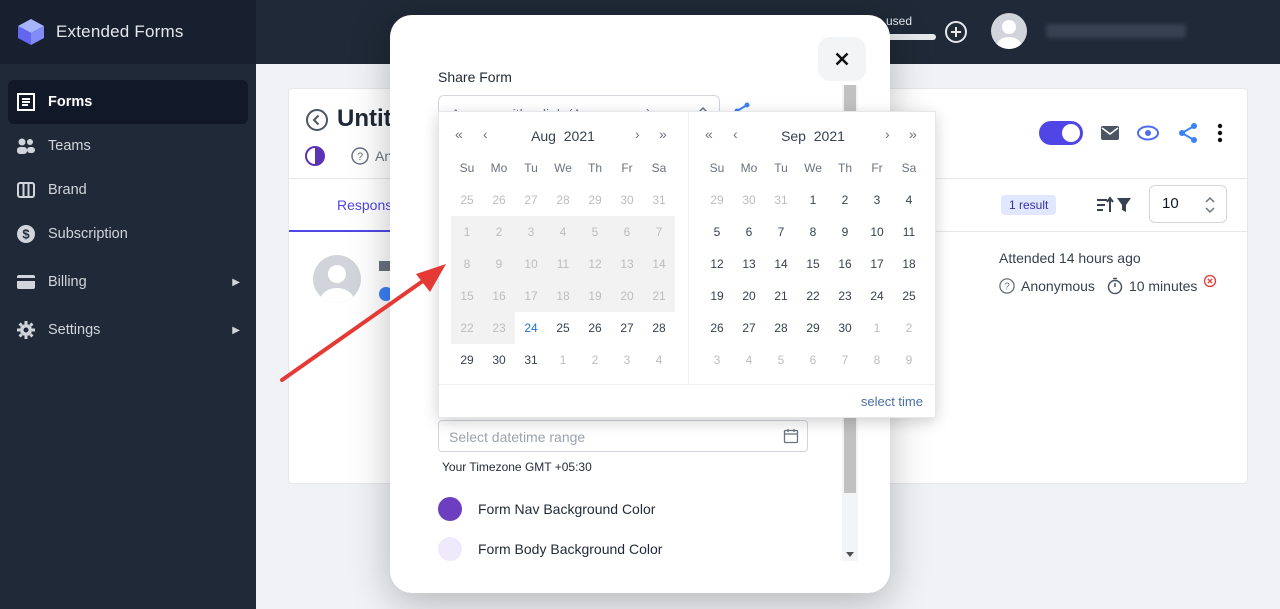  I want to click on sidebar-item-forms: Forms, so click(128, 102).